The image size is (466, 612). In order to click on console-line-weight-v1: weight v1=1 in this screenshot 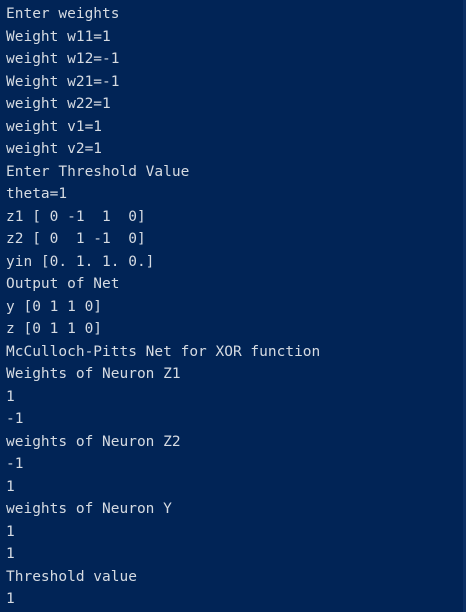, I will do `click(54, 126)`.